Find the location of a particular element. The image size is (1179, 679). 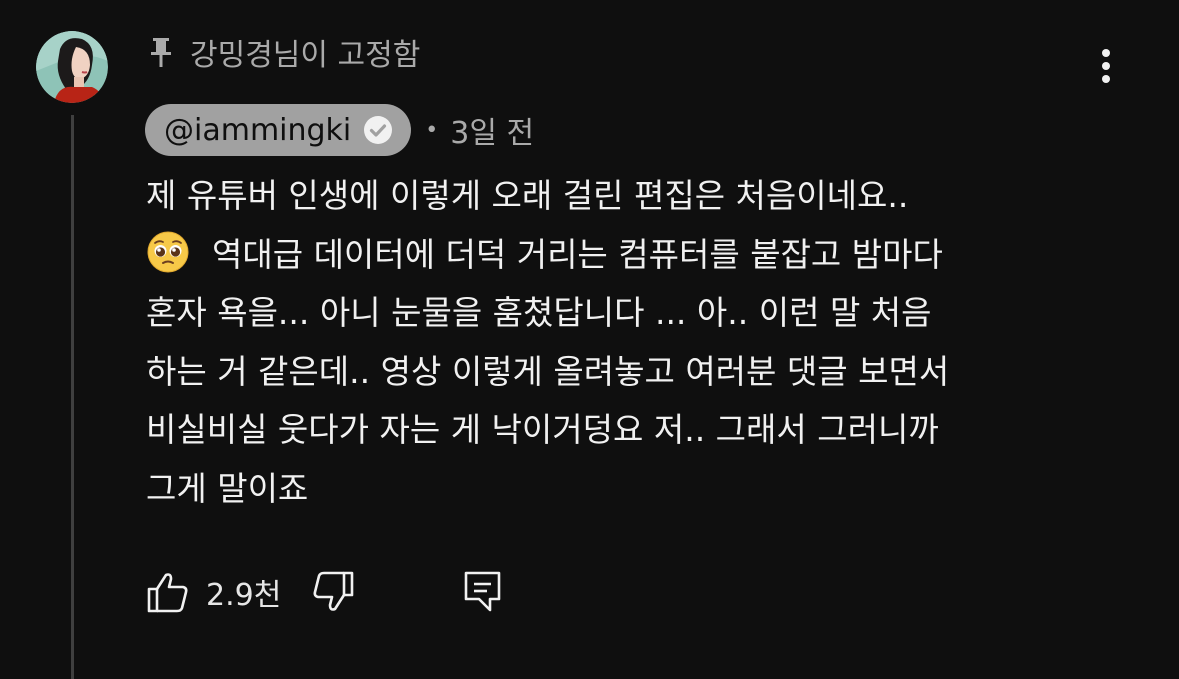

reply-button is located at coordinates (483, 592).